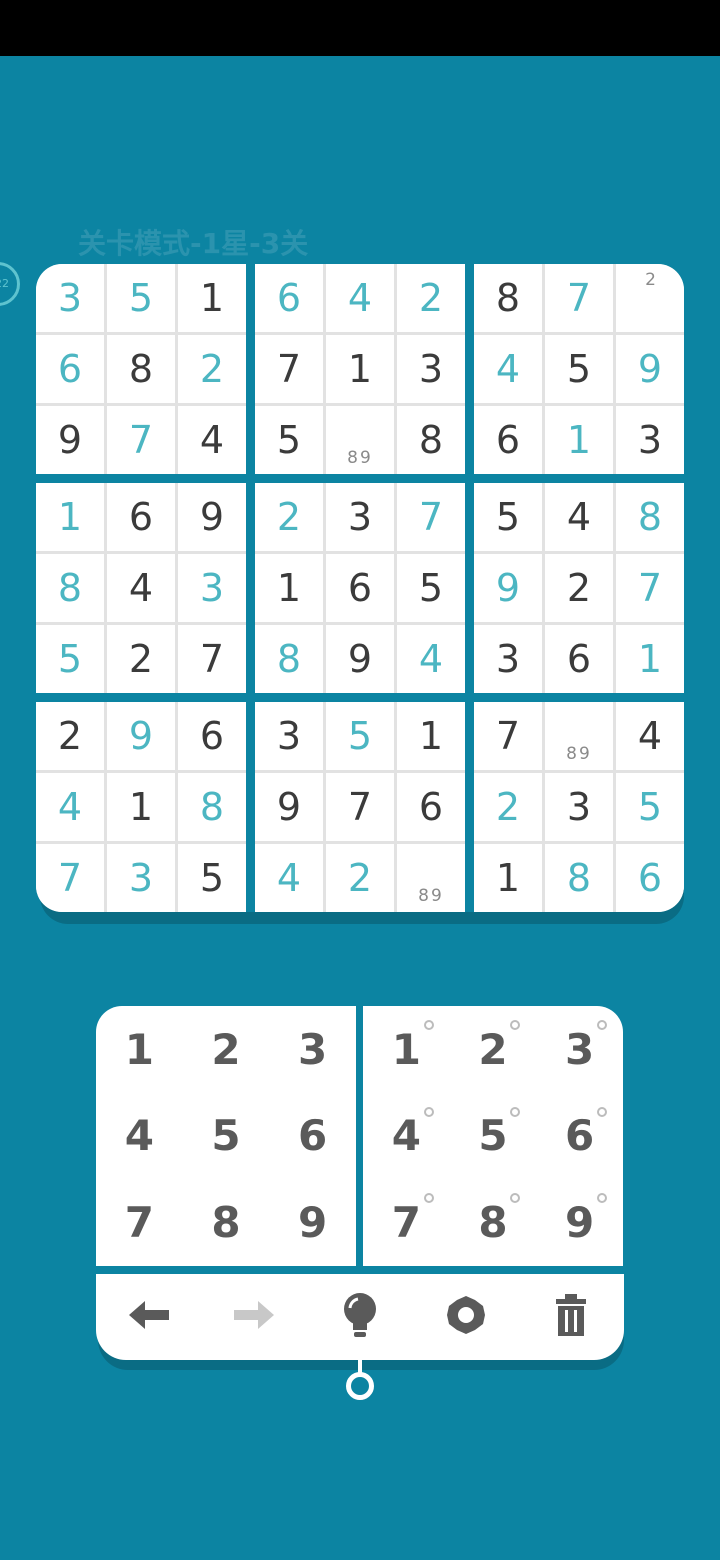 The width and height of the screenshot is (720, 1560). I want to click on note-key-5: 5, so click(493, 1136).